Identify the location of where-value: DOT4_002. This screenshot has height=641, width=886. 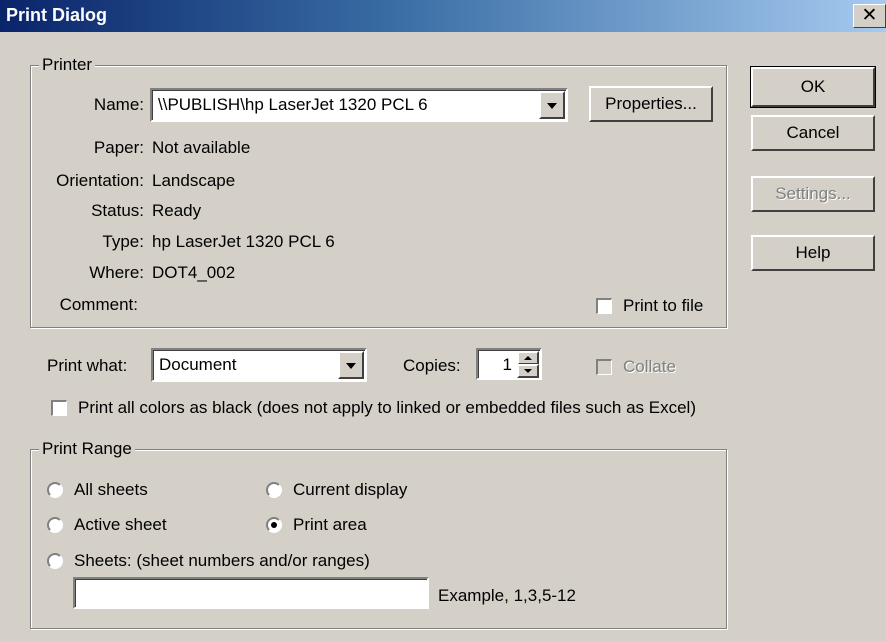
(194, 272).